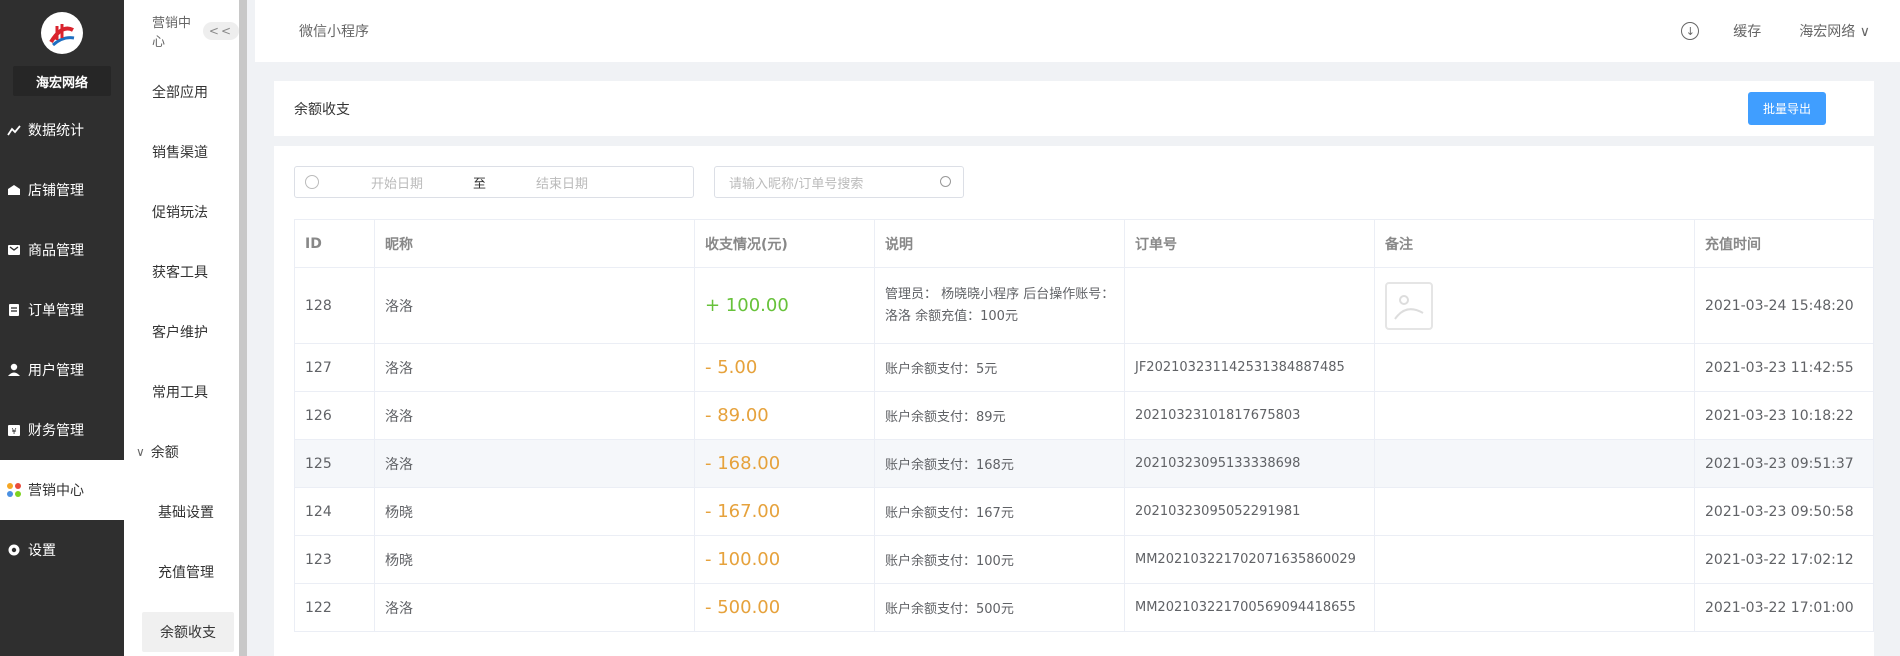 Image resolution: width=1900 pixels, height=656 pixels. I want to click on subbar-child-balance-ledger: 余额收支, so click(181, 629).